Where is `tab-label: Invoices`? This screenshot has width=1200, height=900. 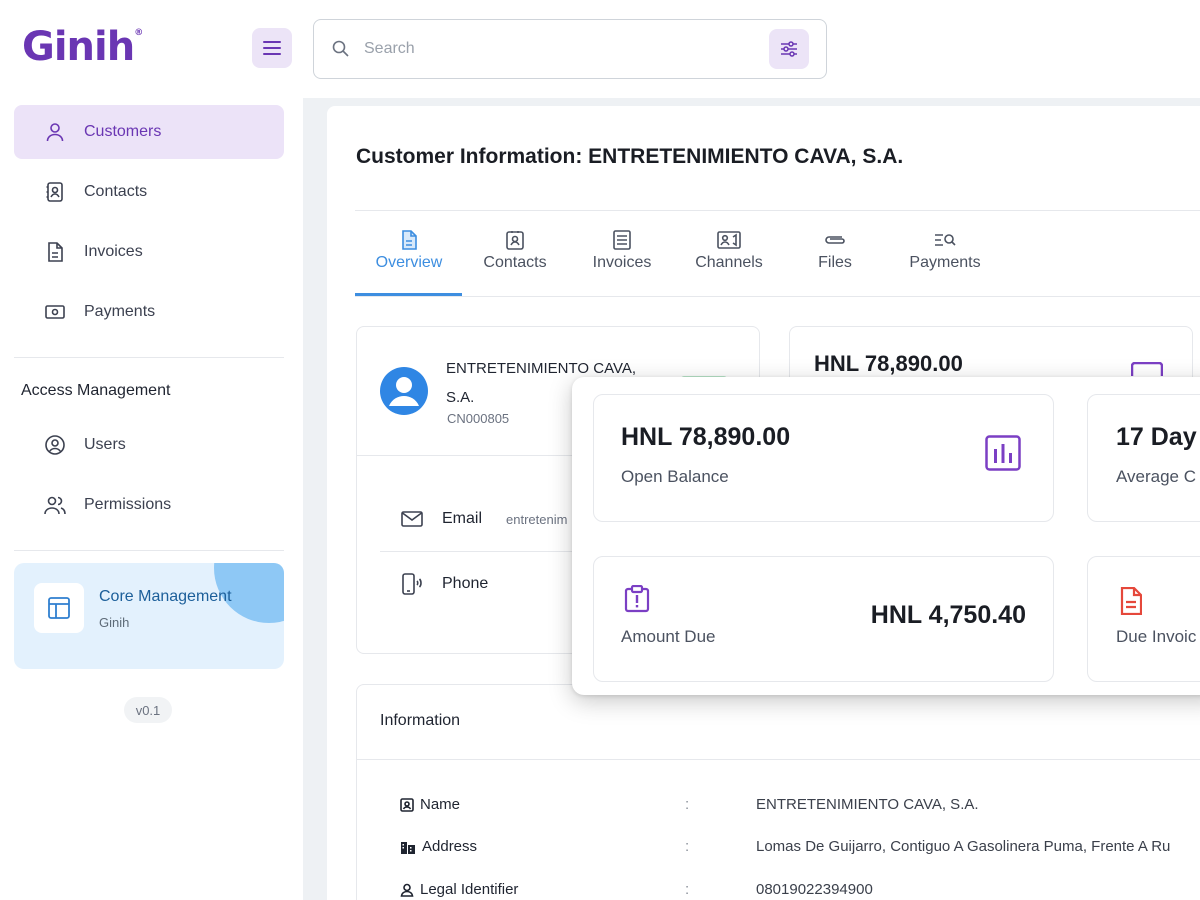
tab-label: Invoices is located at coordinates (622, 262).